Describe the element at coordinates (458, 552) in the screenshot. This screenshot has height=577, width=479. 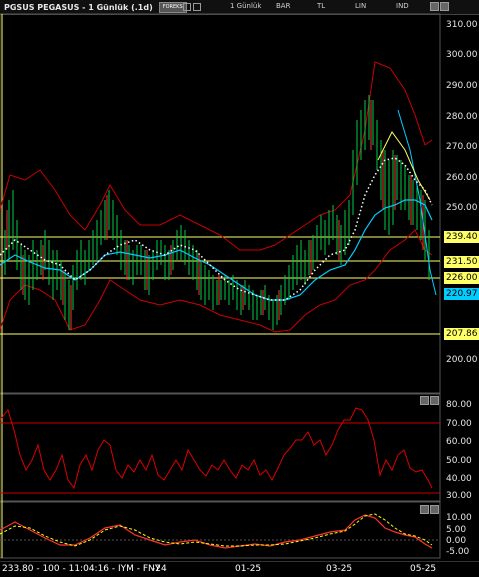
I see `macd-tick: -5.00` at that location.